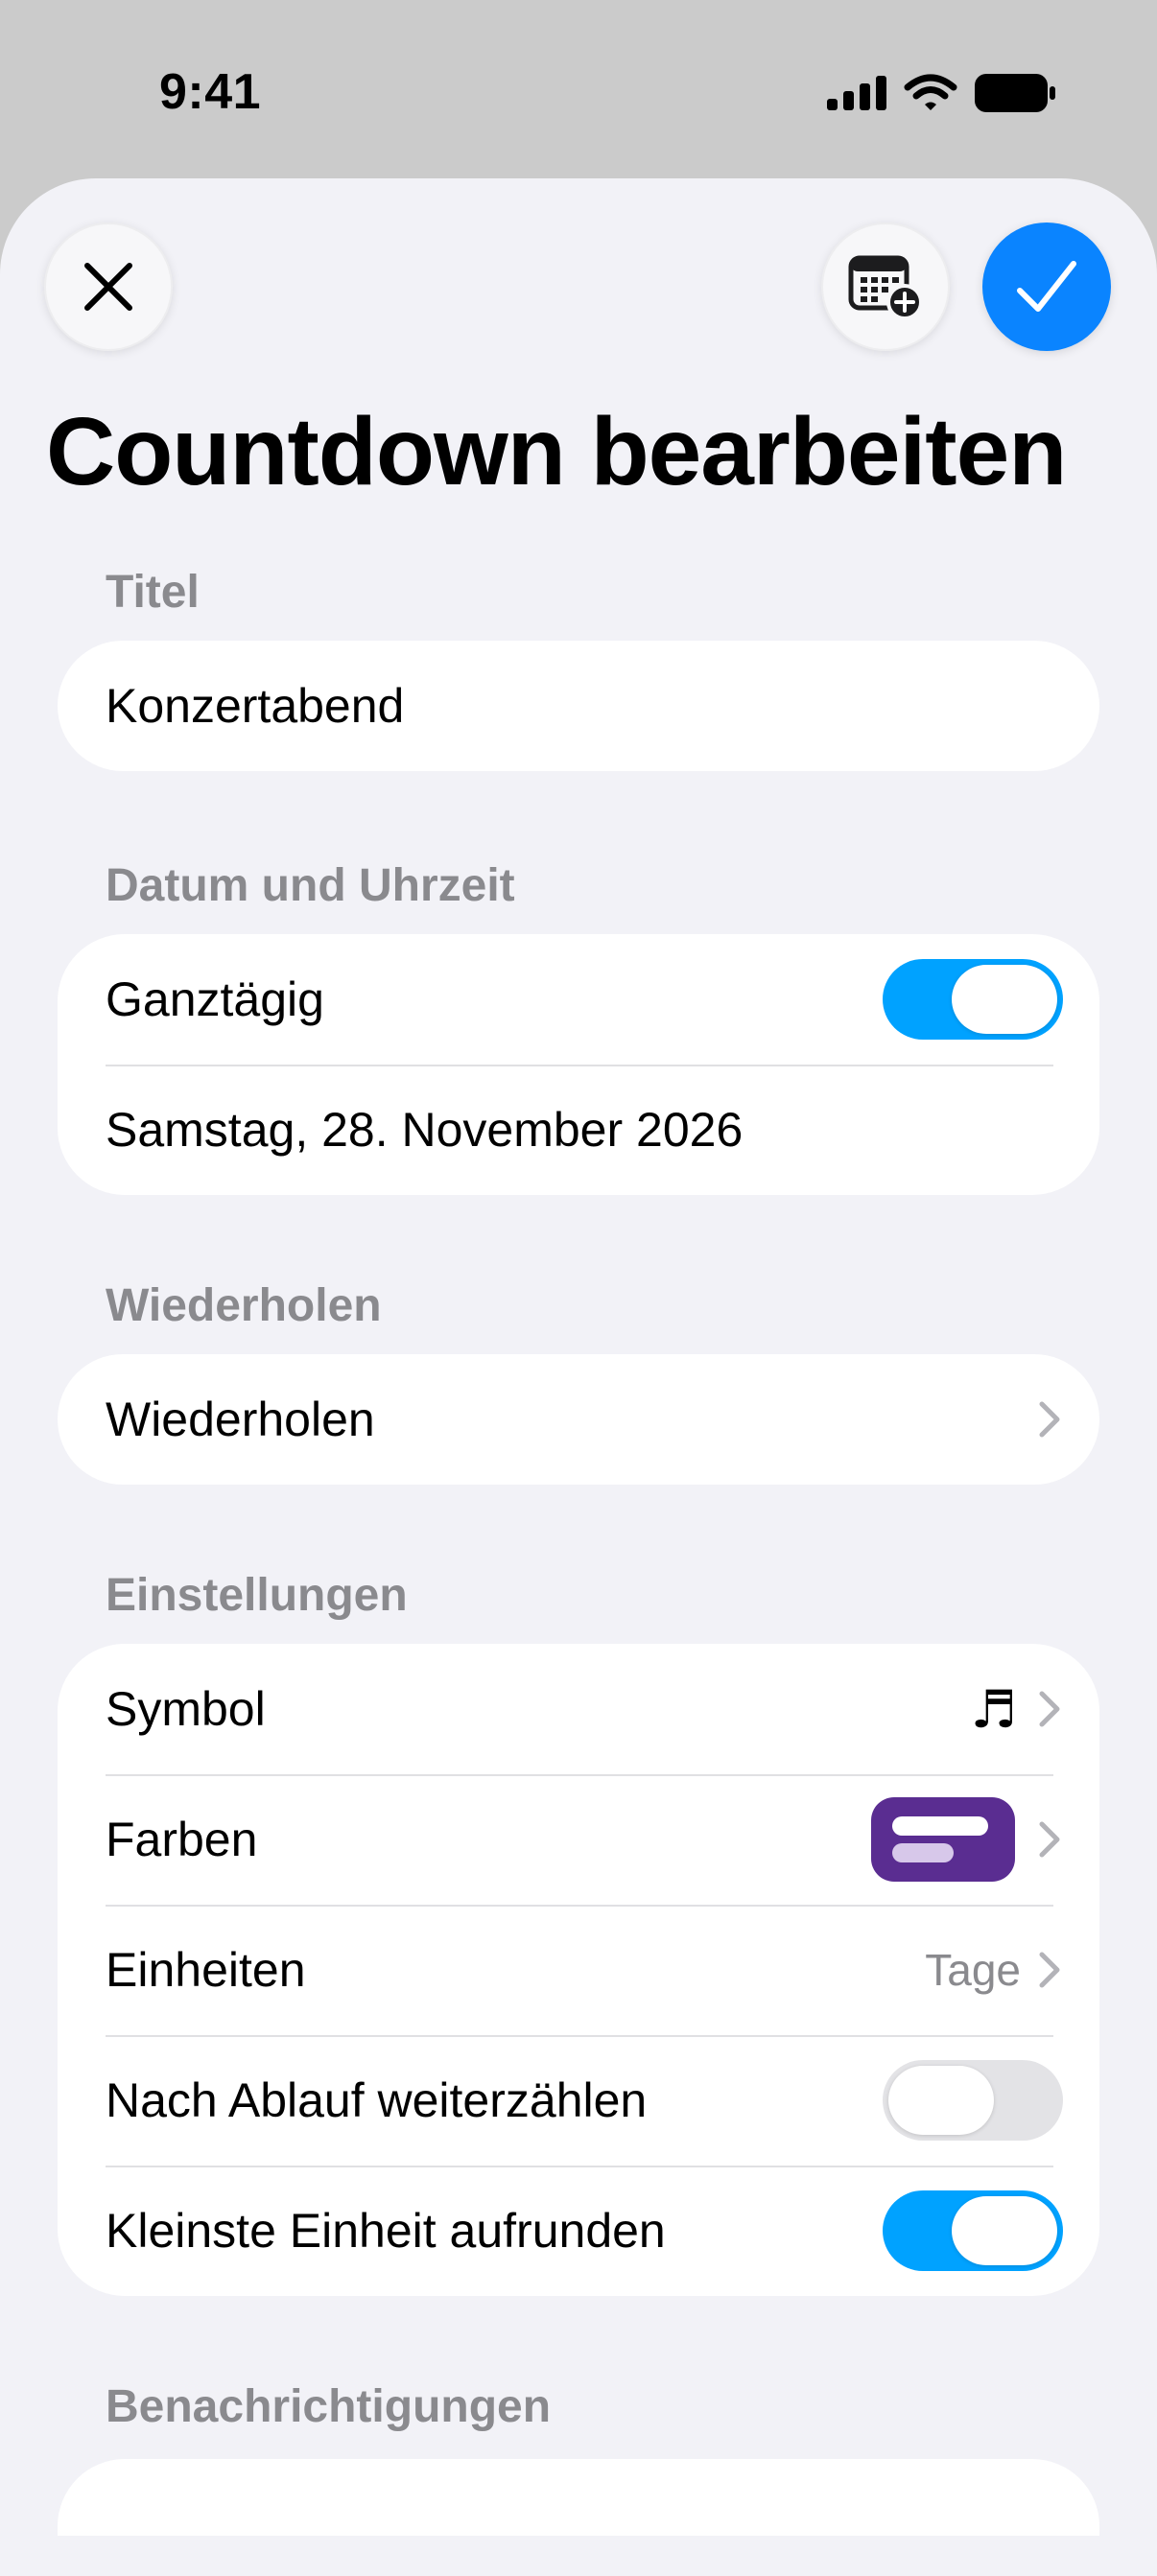  Describe the element at coordinates (425, 1130) in the screenshot. I see `date-value: Samstag, 28. November 2026` at that location.